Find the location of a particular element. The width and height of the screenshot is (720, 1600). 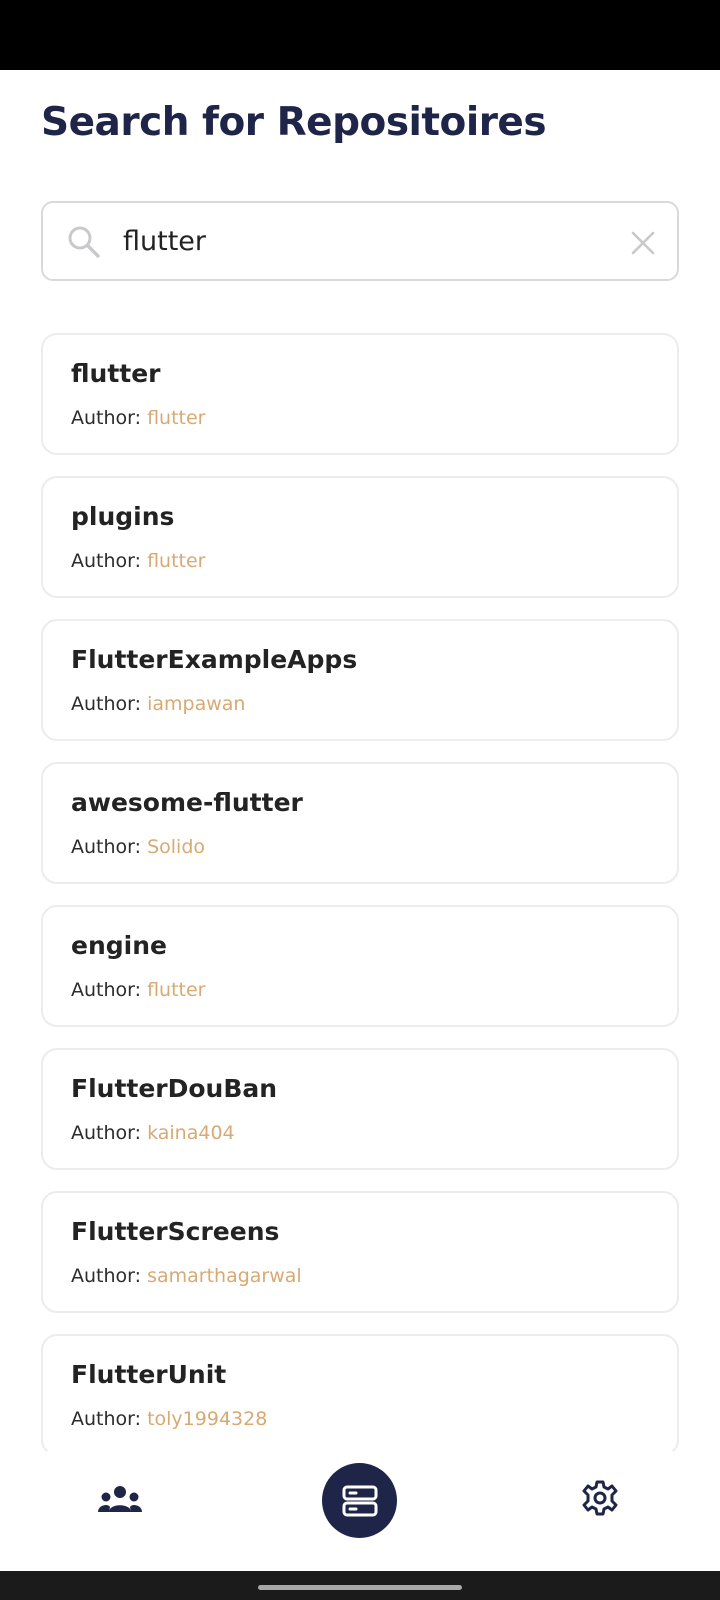

author-name: samarthagarwal is located at coordinates (224, 1276).